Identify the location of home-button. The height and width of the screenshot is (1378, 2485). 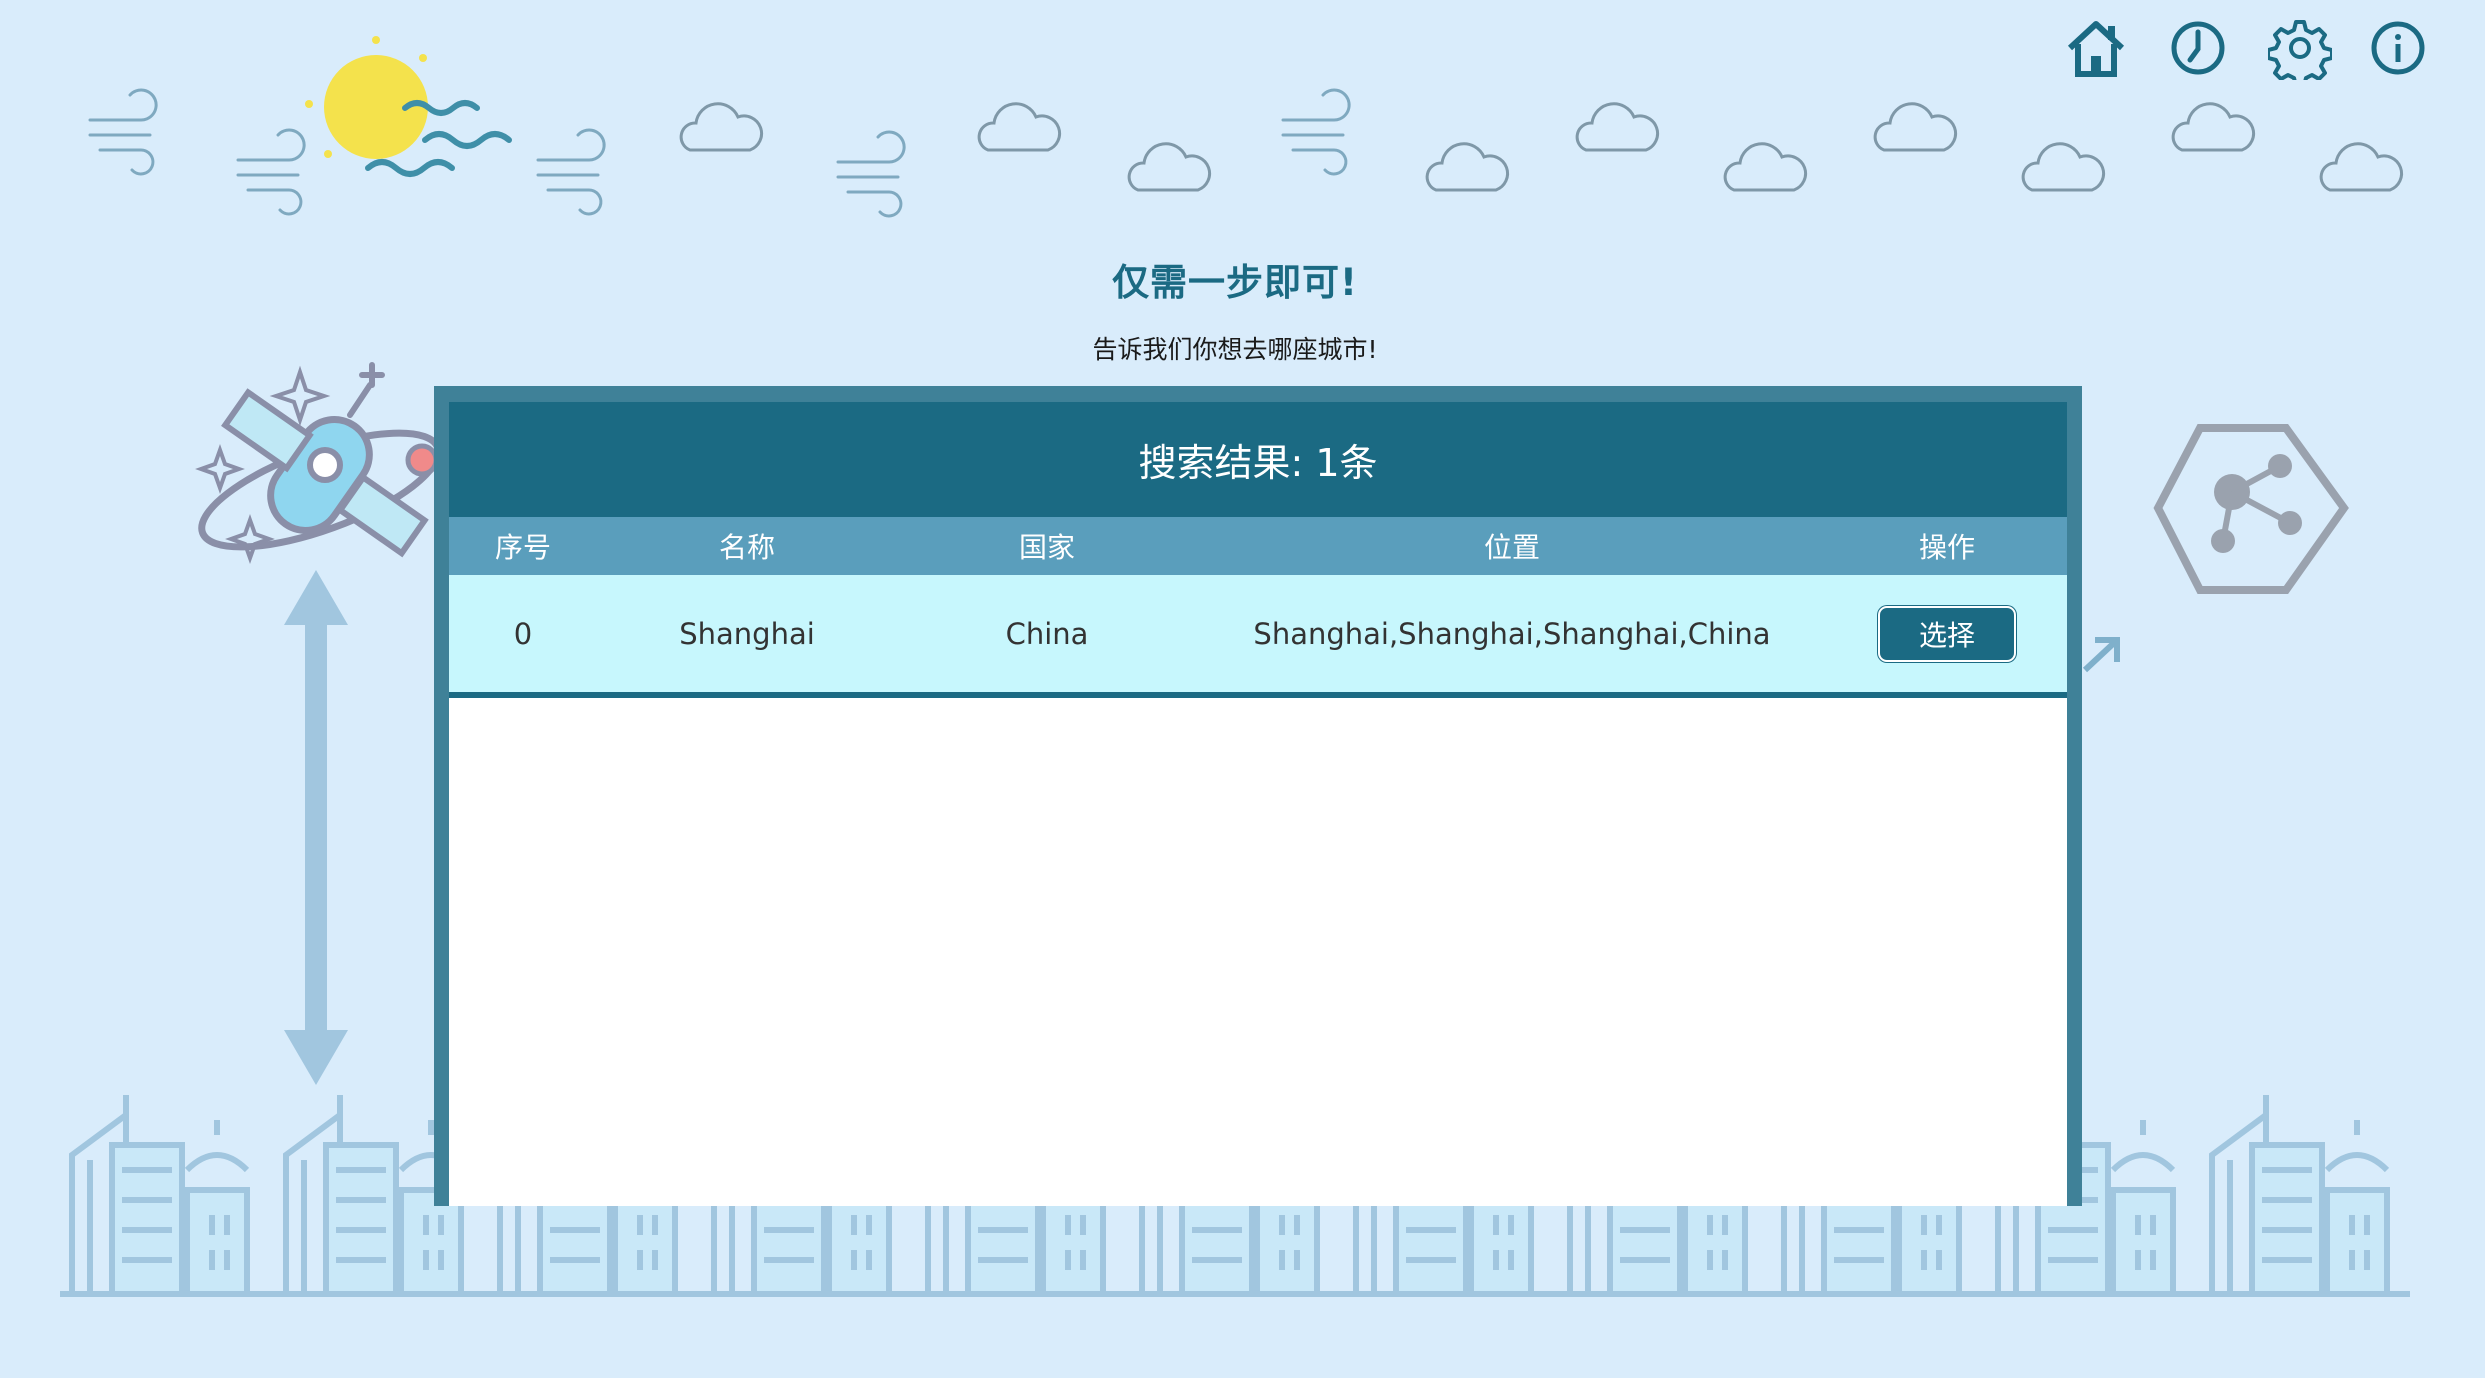
(2096, 48).